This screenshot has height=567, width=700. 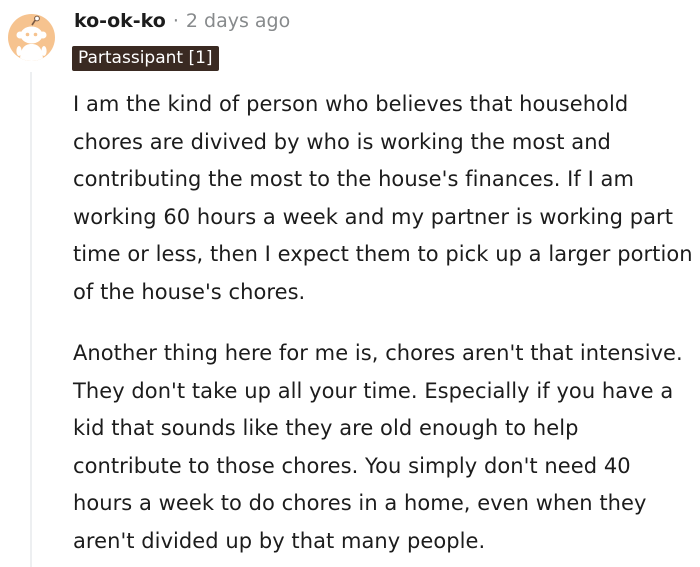 I want to click on snoo-avatar-icon, so click(x=31, y=37).